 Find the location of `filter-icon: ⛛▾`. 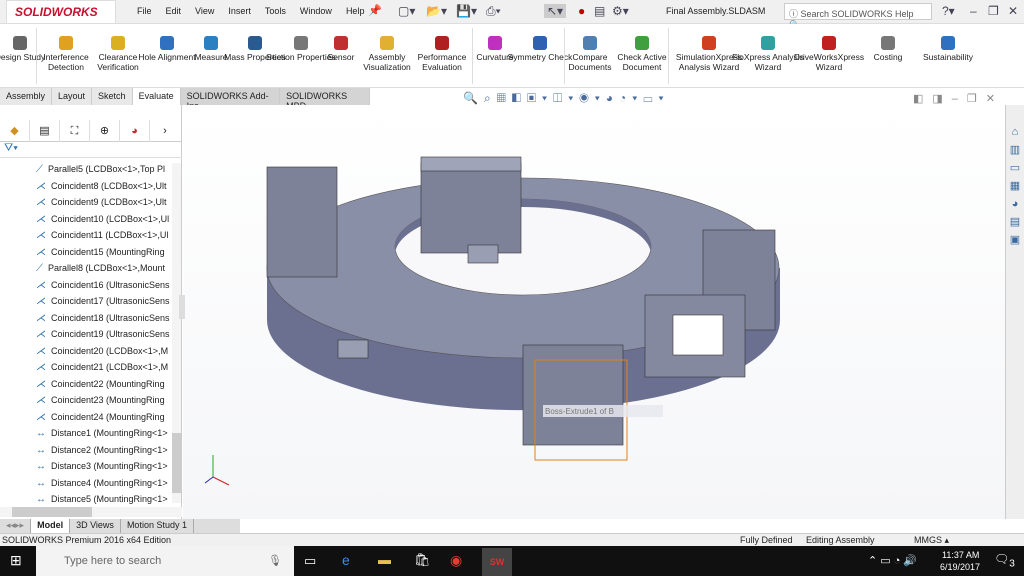

filter-icon: ⛛▾ is located at coordinates (11, 148).